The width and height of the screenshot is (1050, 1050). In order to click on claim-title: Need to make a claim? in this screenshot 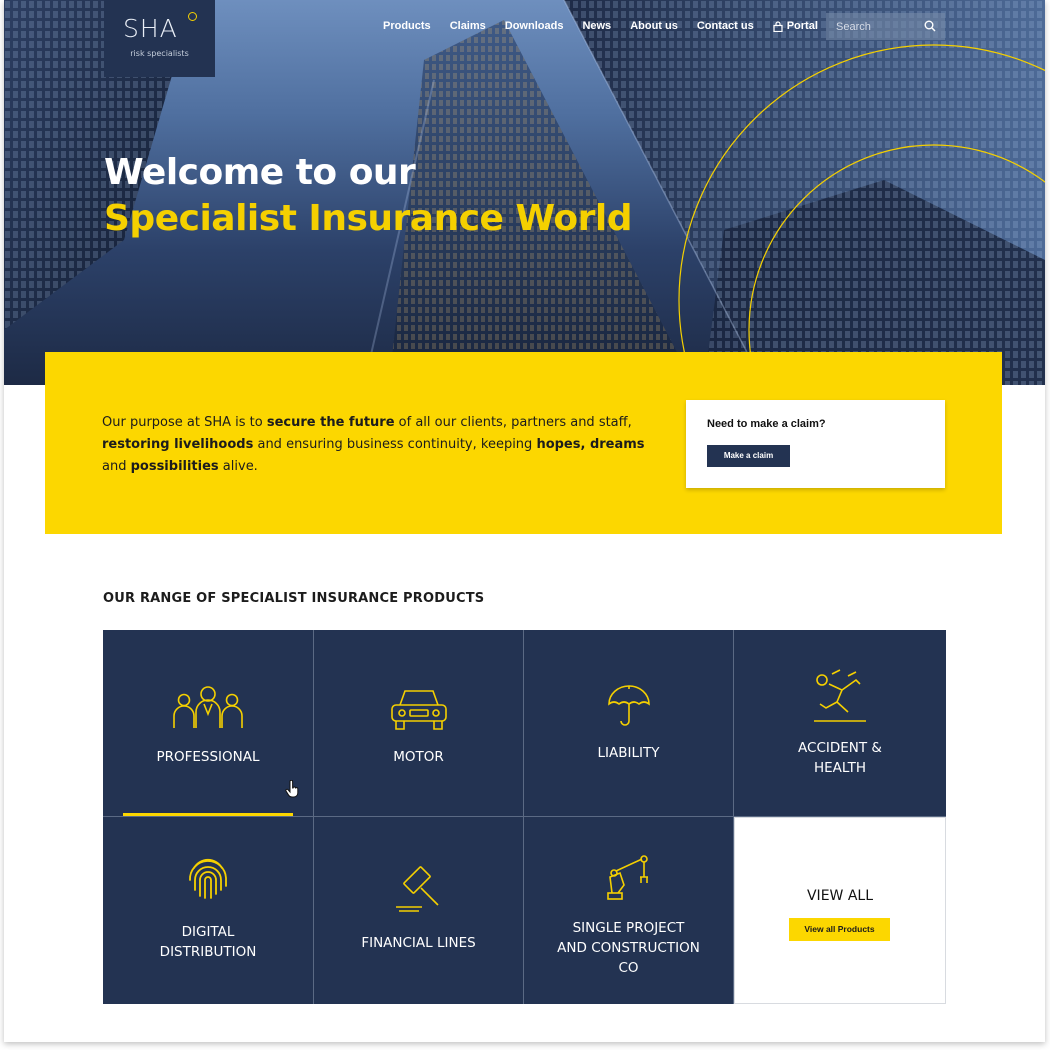, I will do `click(766, 424)`.